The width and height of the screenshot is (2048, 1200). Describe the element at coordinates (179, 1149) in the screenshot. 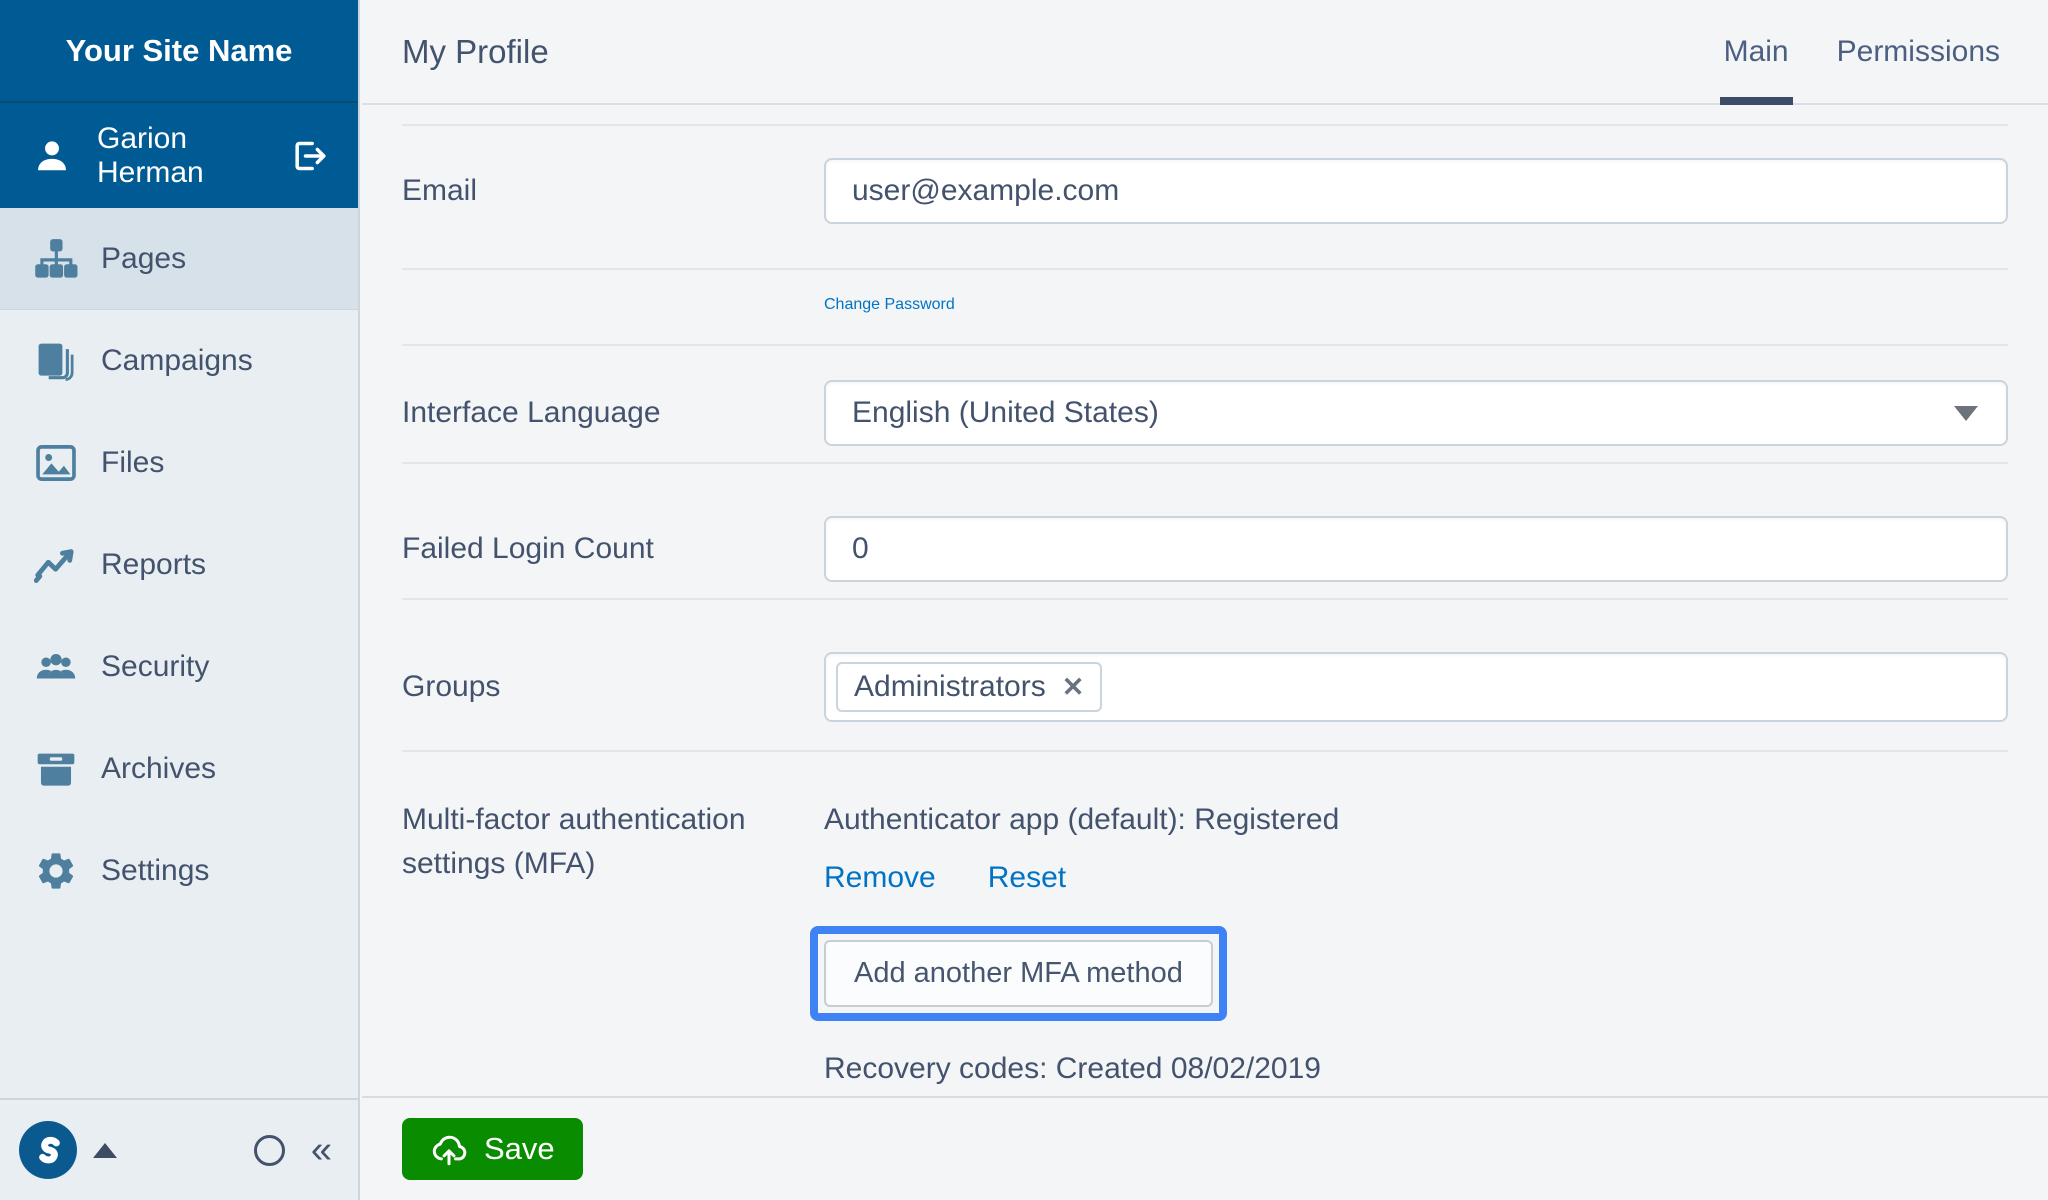

I see `sidebar-footer: «` at that location.